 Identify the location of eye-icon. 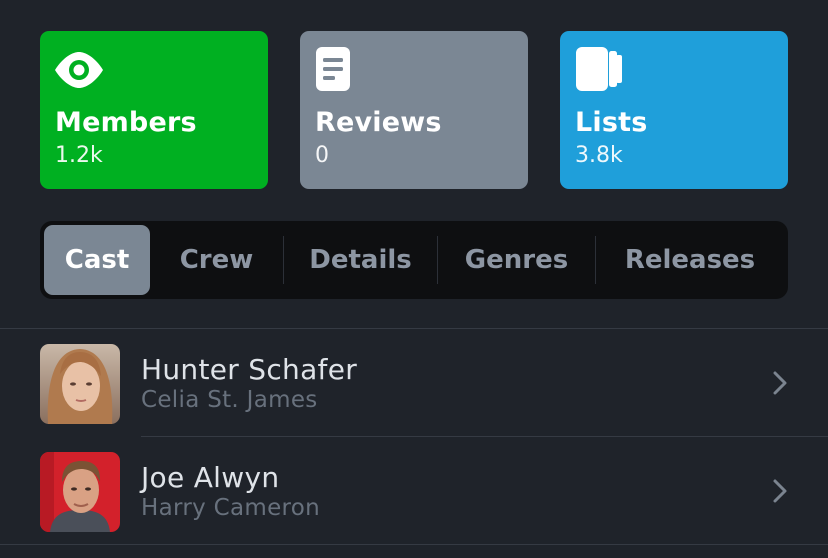
(79, 70).